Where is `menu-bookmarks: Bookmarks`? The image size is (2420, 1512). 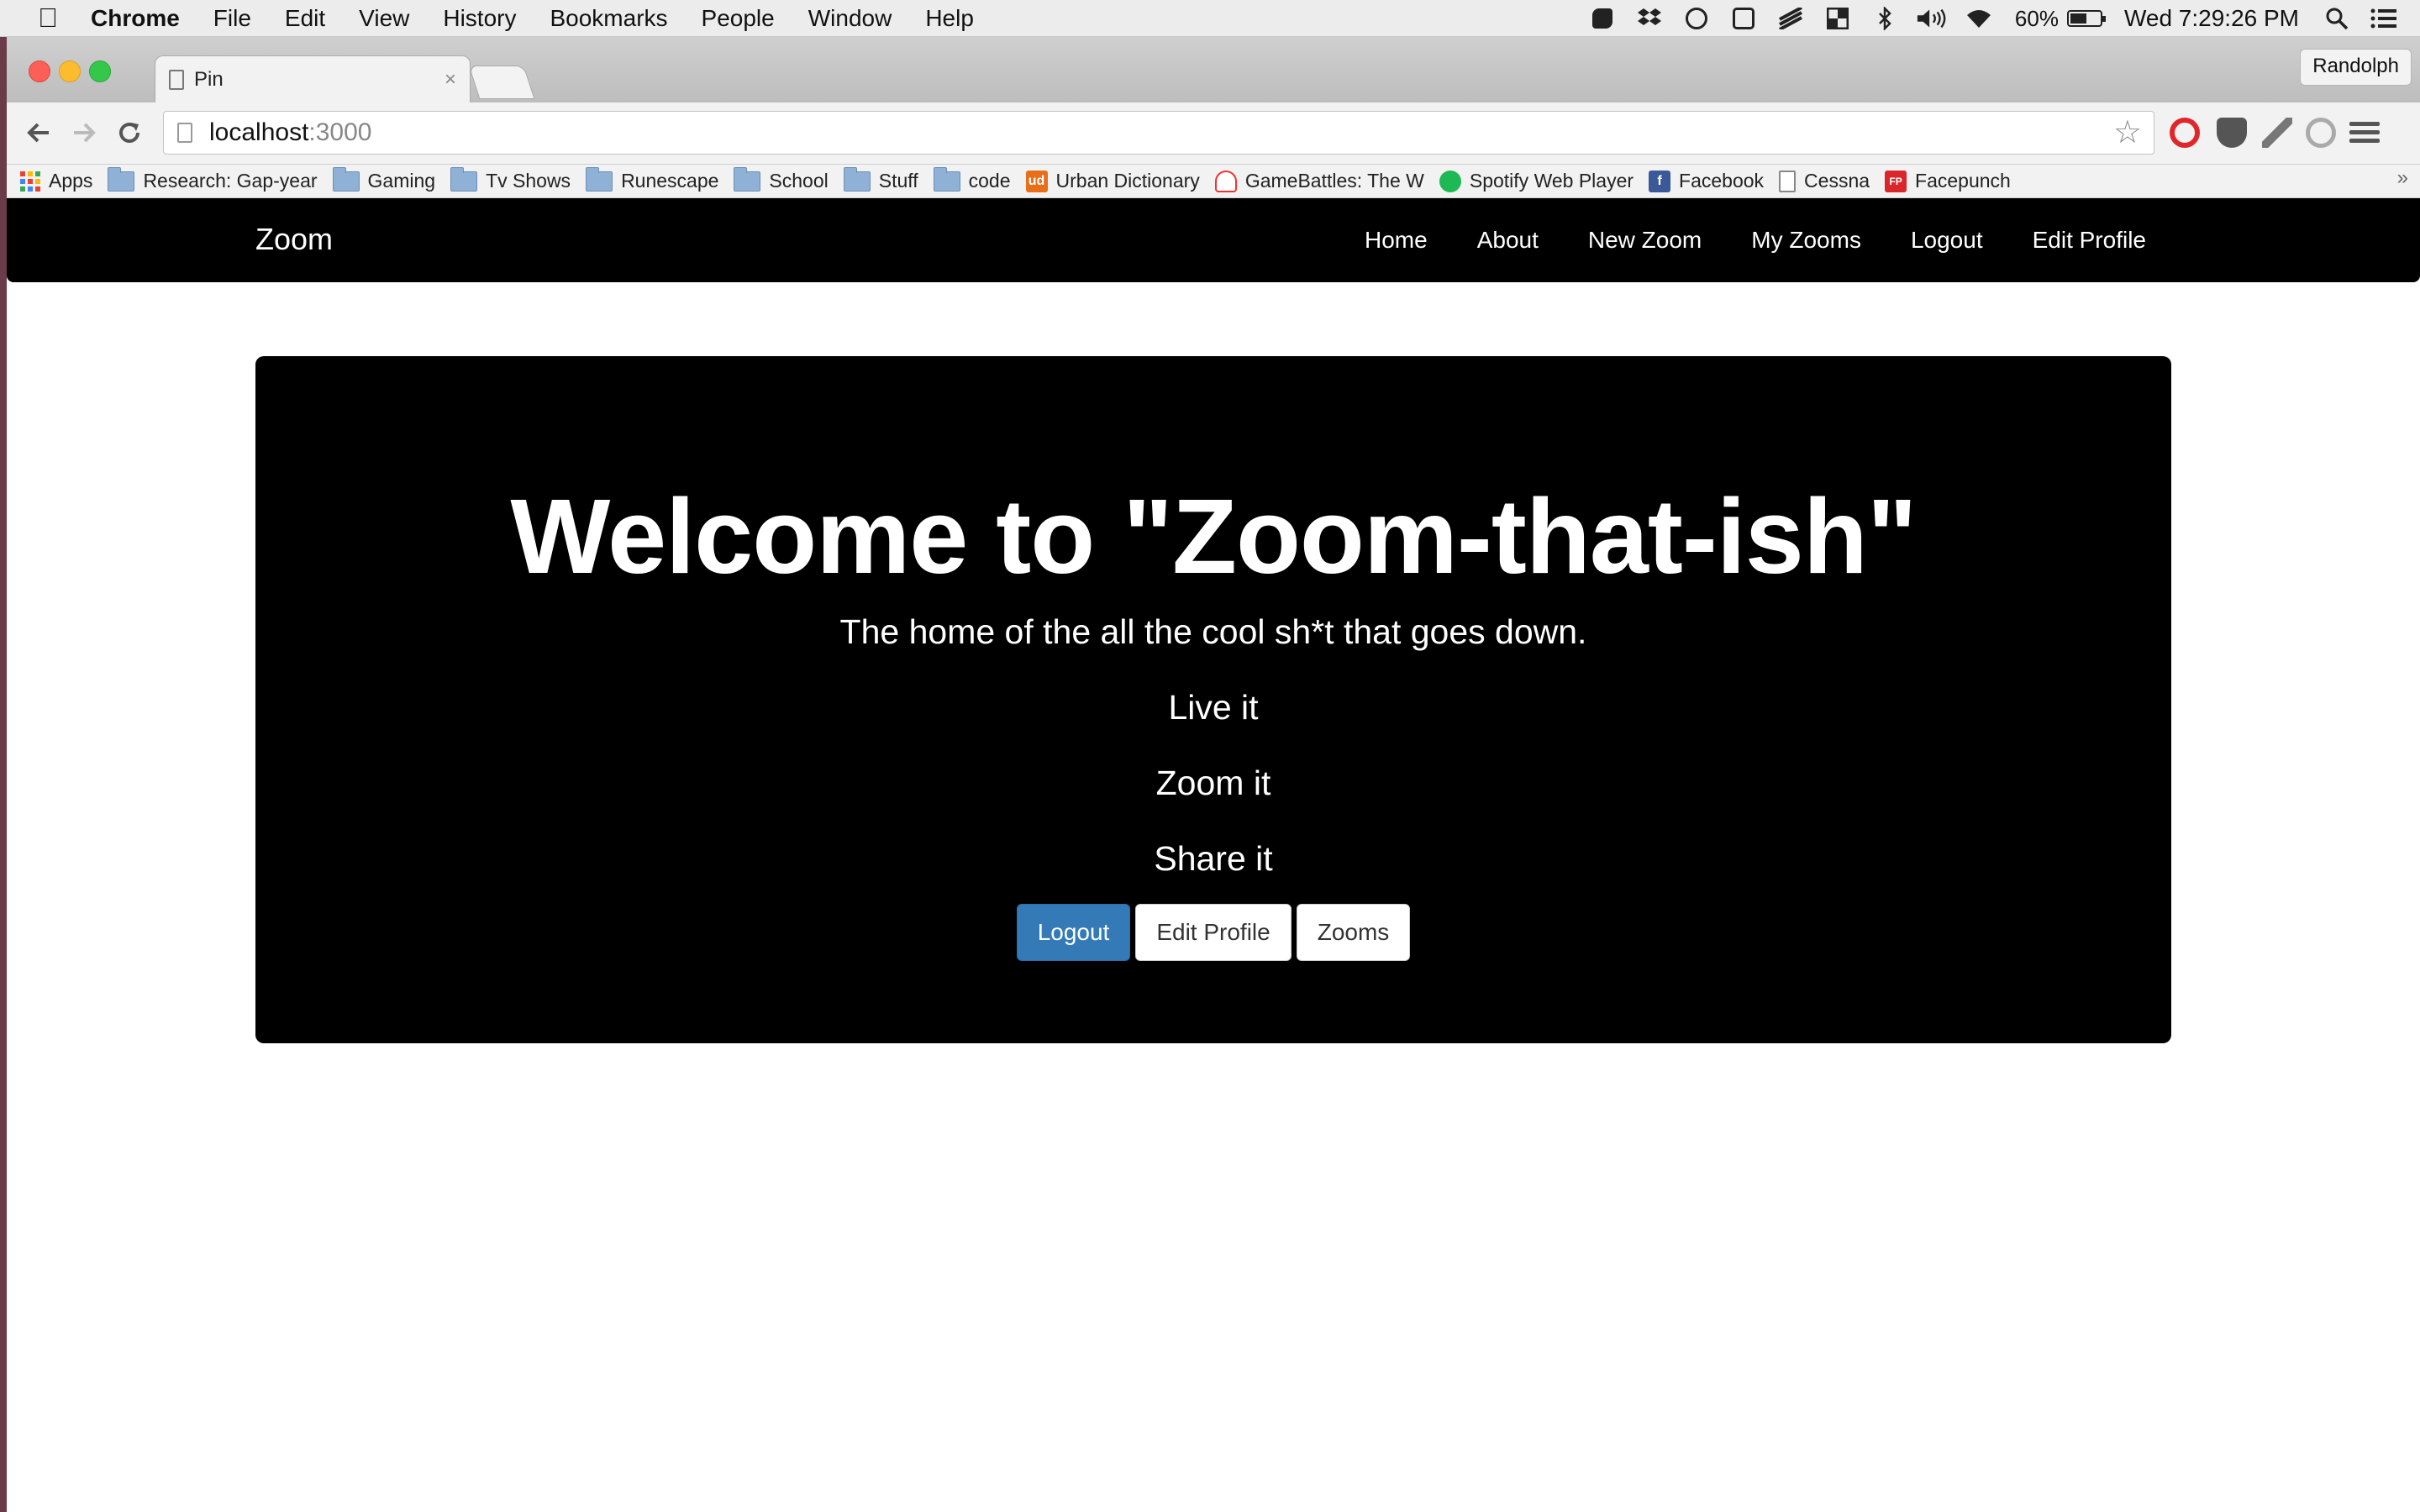
menu-bookmarks: Bookmarks is located at coordinates (608, 18).